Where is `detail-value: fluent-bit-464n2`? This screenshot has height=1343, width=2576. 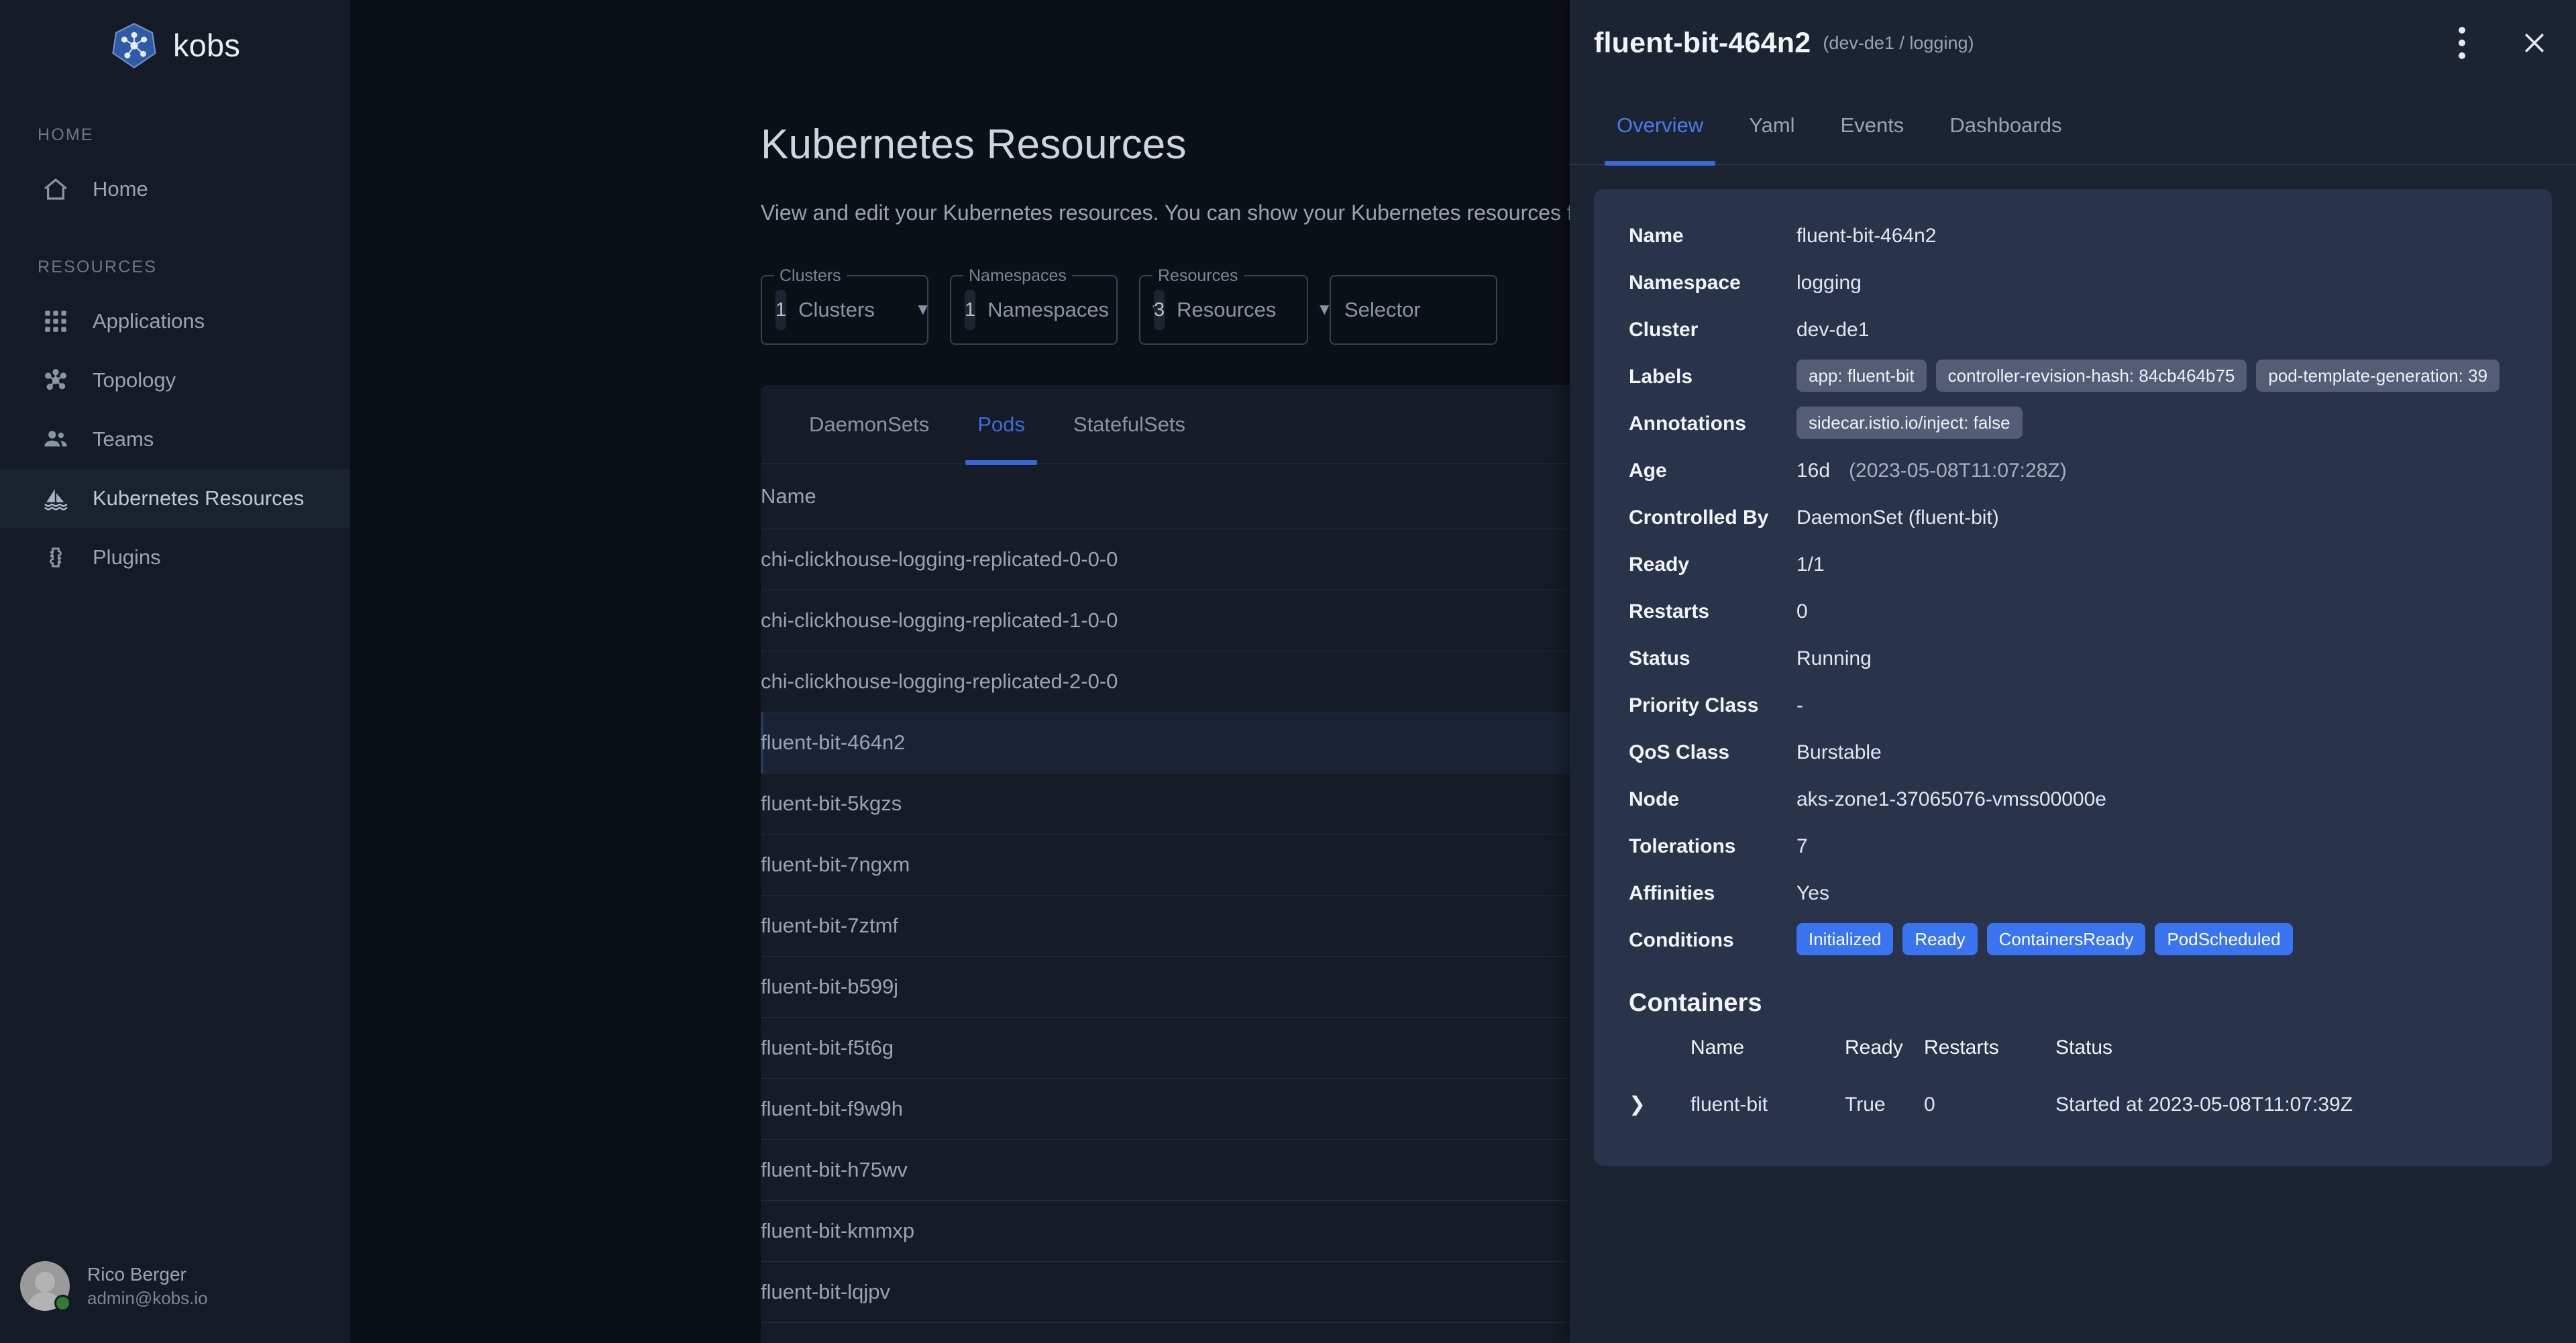 detail-value: fluent-bit-464n2 is located at coordinates (1866, 236).